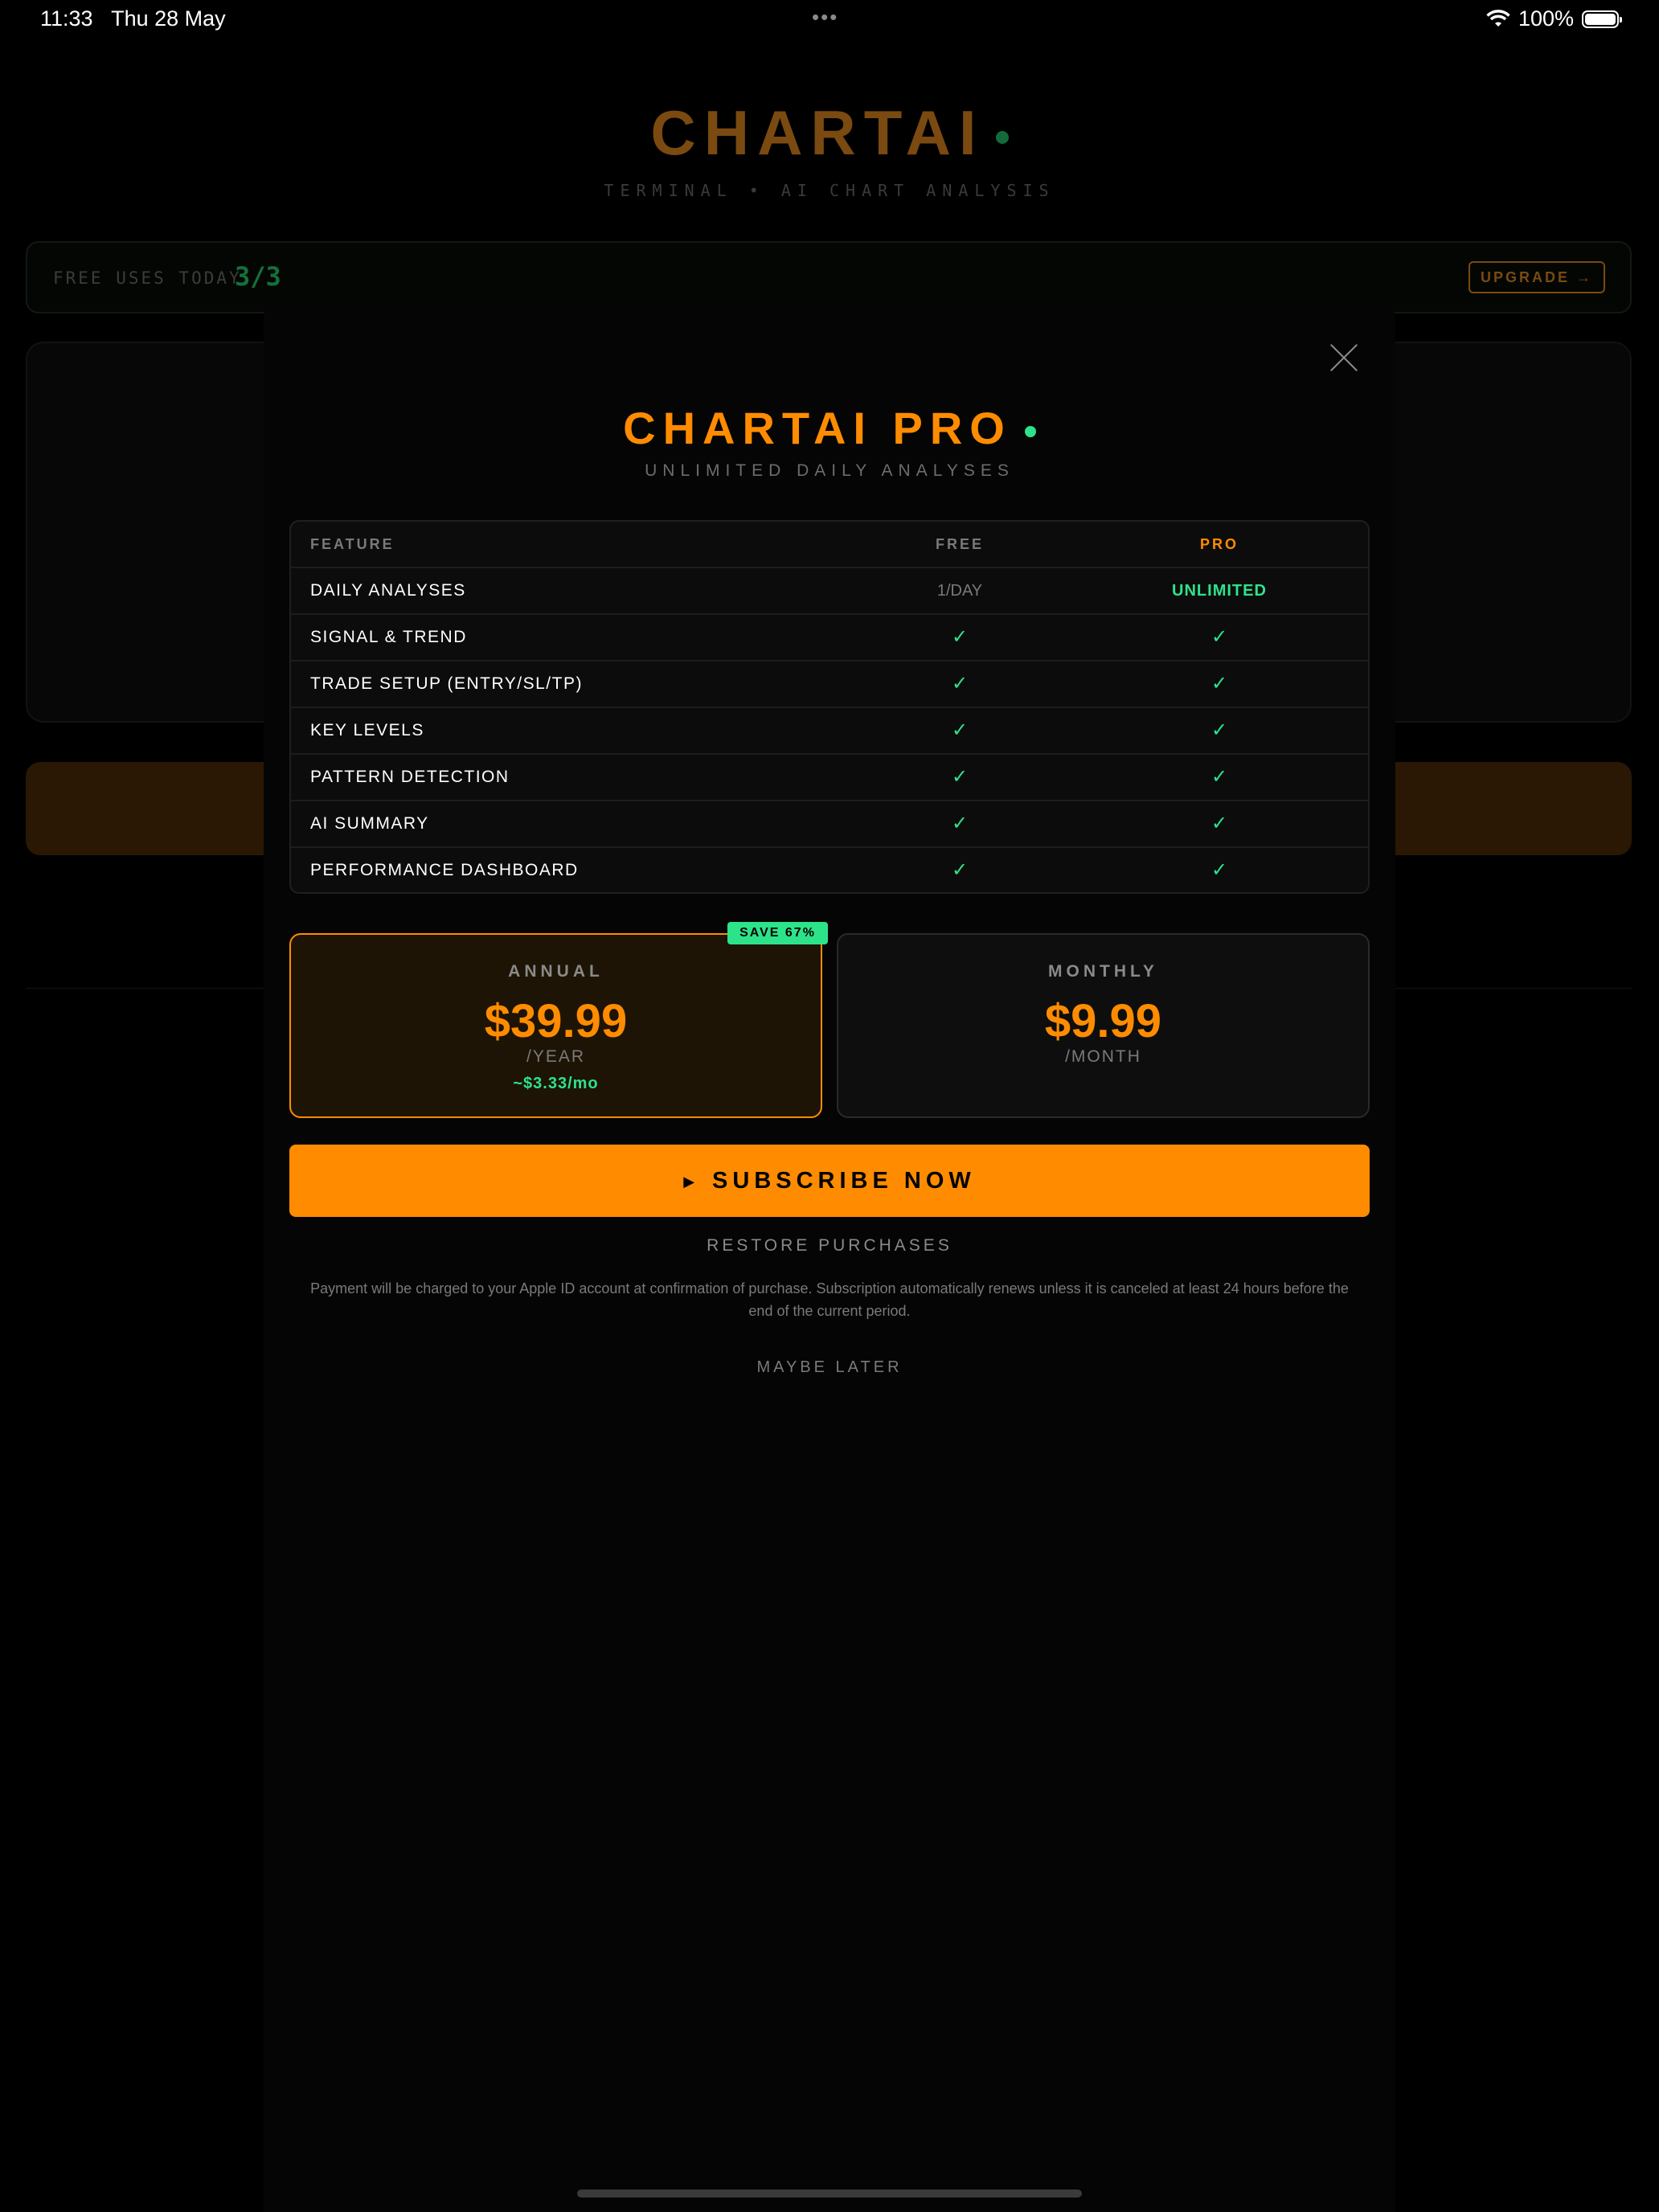 Image resolution: width=1659 pixels, height=2212 pixels. I want to click on home-indicator, so click(829, 2193).